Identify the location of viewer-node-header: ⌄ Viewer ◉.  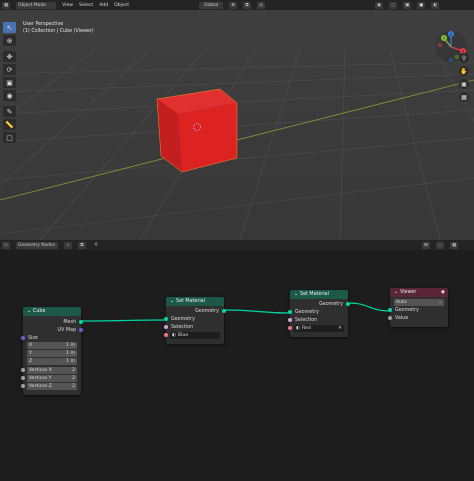
(419, 292).